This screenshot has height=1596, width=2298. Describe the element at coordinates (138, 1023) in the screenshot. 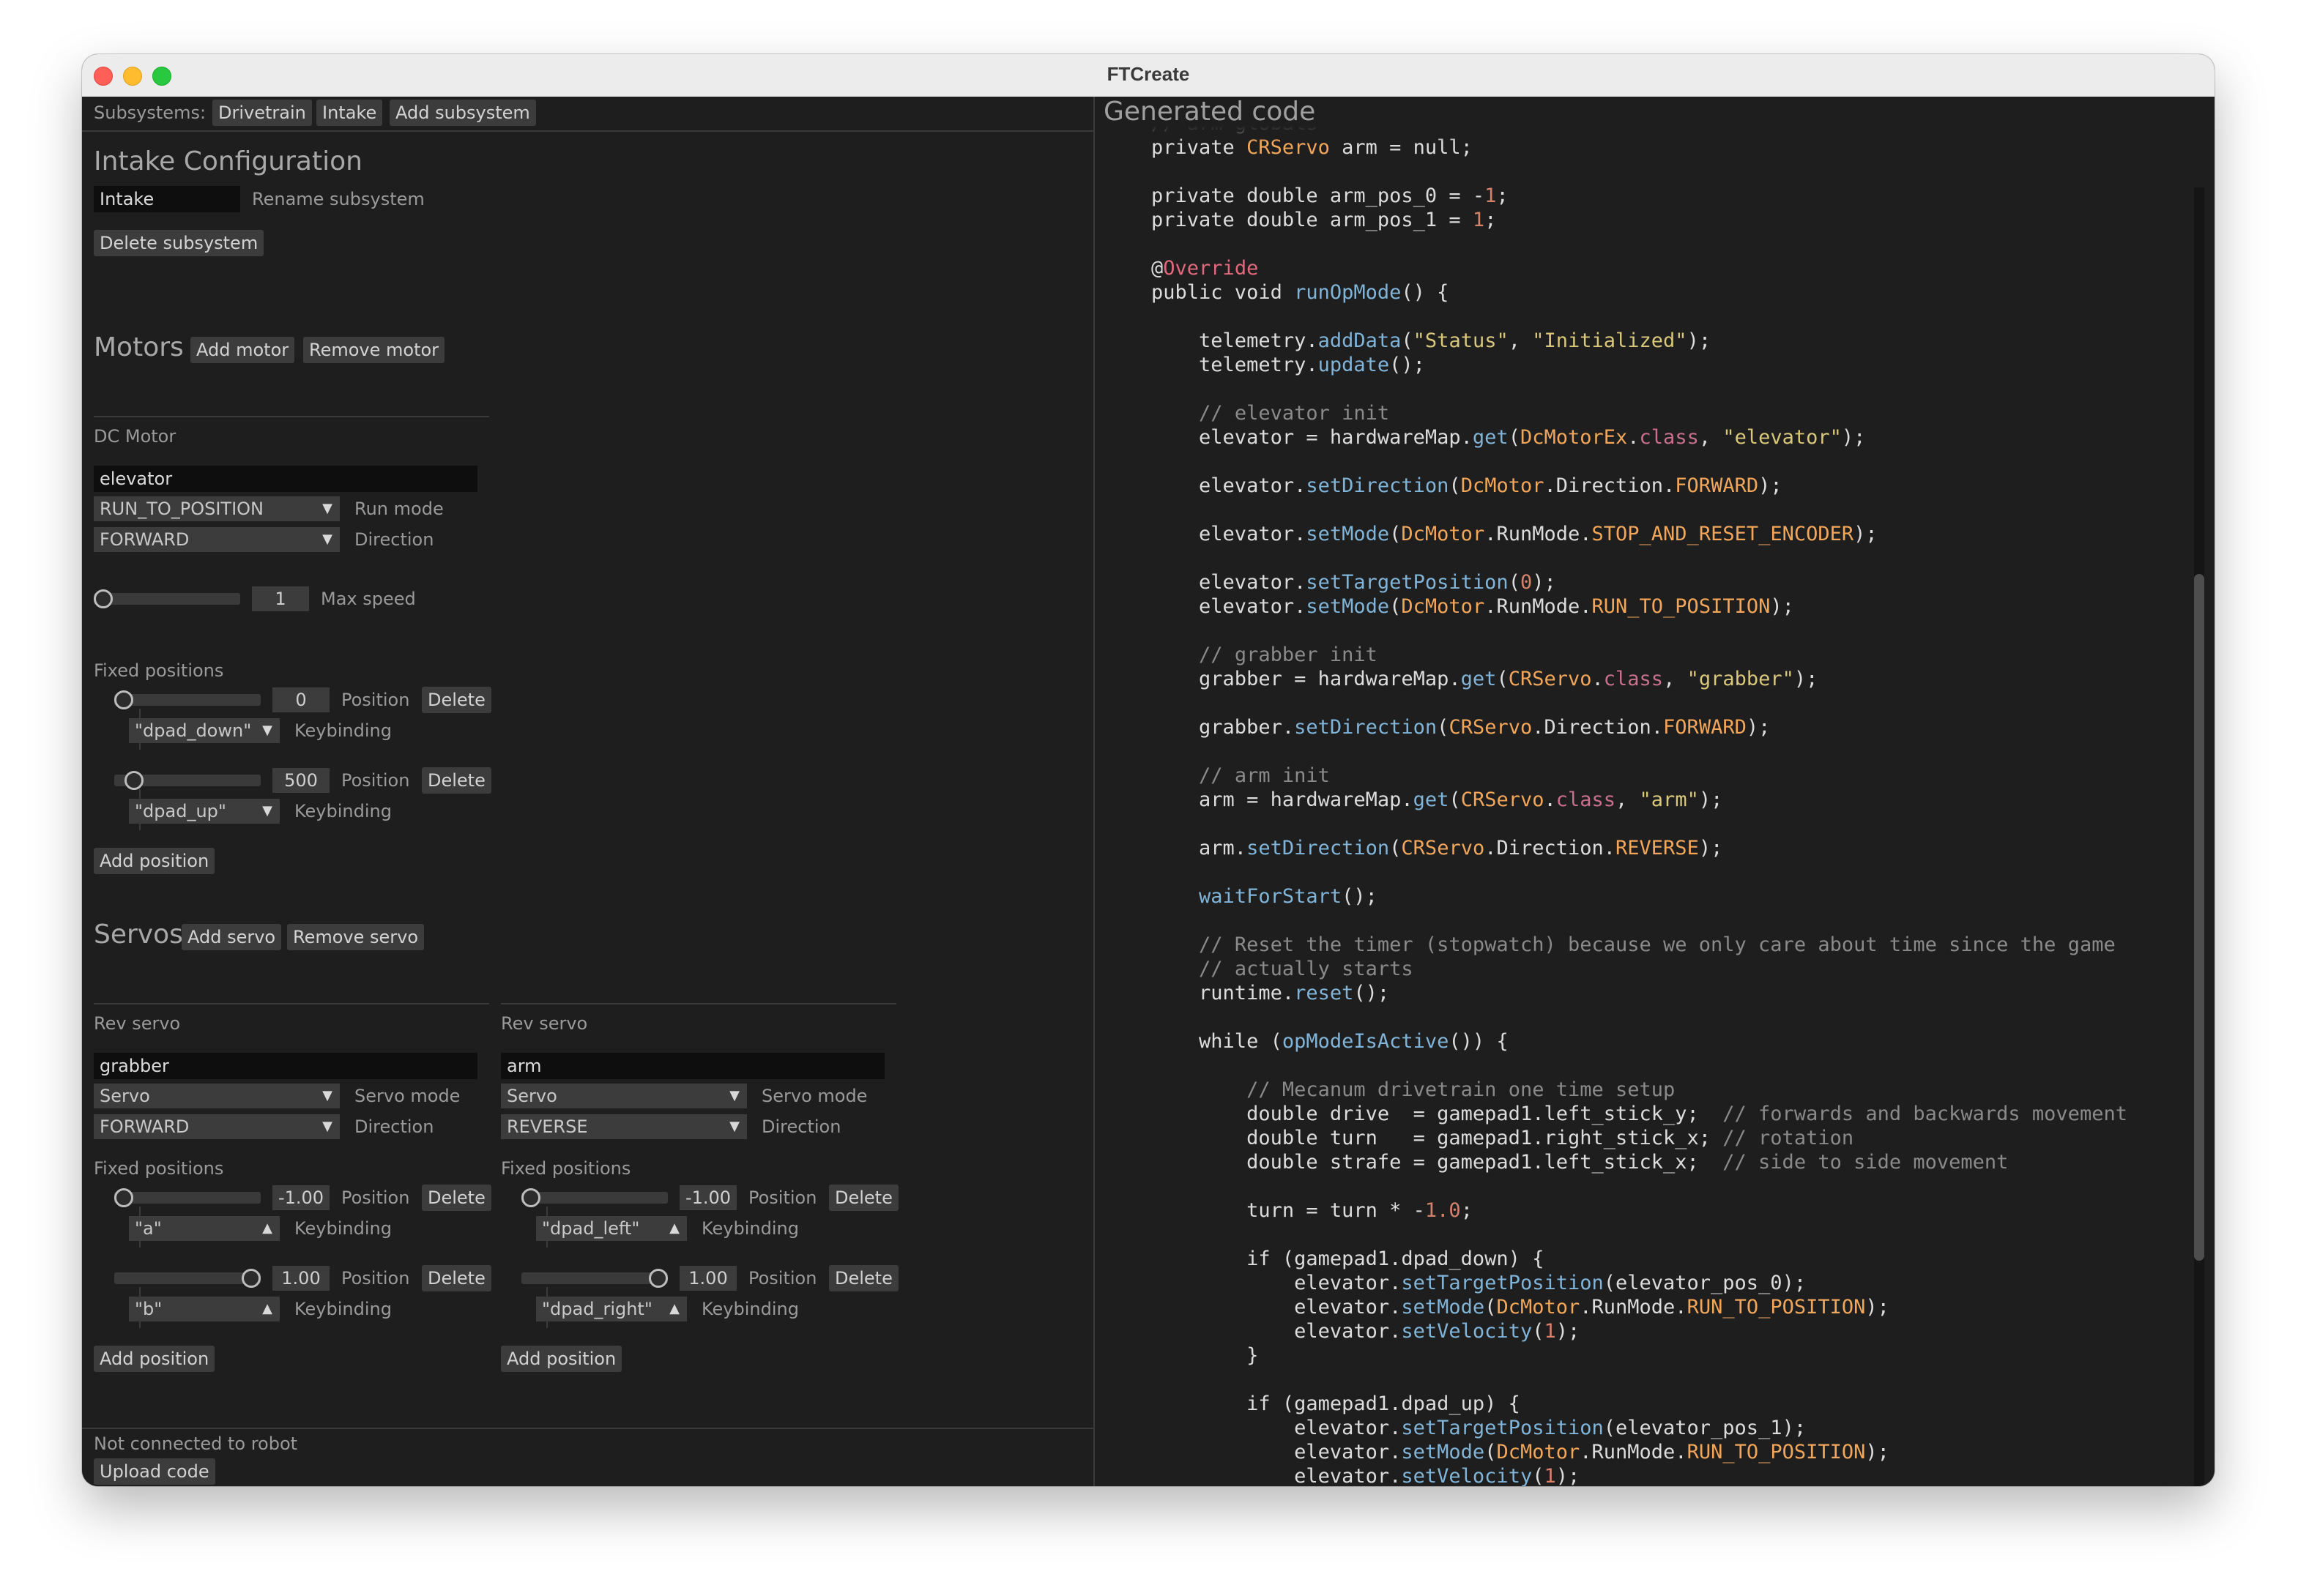

I see `servo-0-type-label: Rev servo` at that location.